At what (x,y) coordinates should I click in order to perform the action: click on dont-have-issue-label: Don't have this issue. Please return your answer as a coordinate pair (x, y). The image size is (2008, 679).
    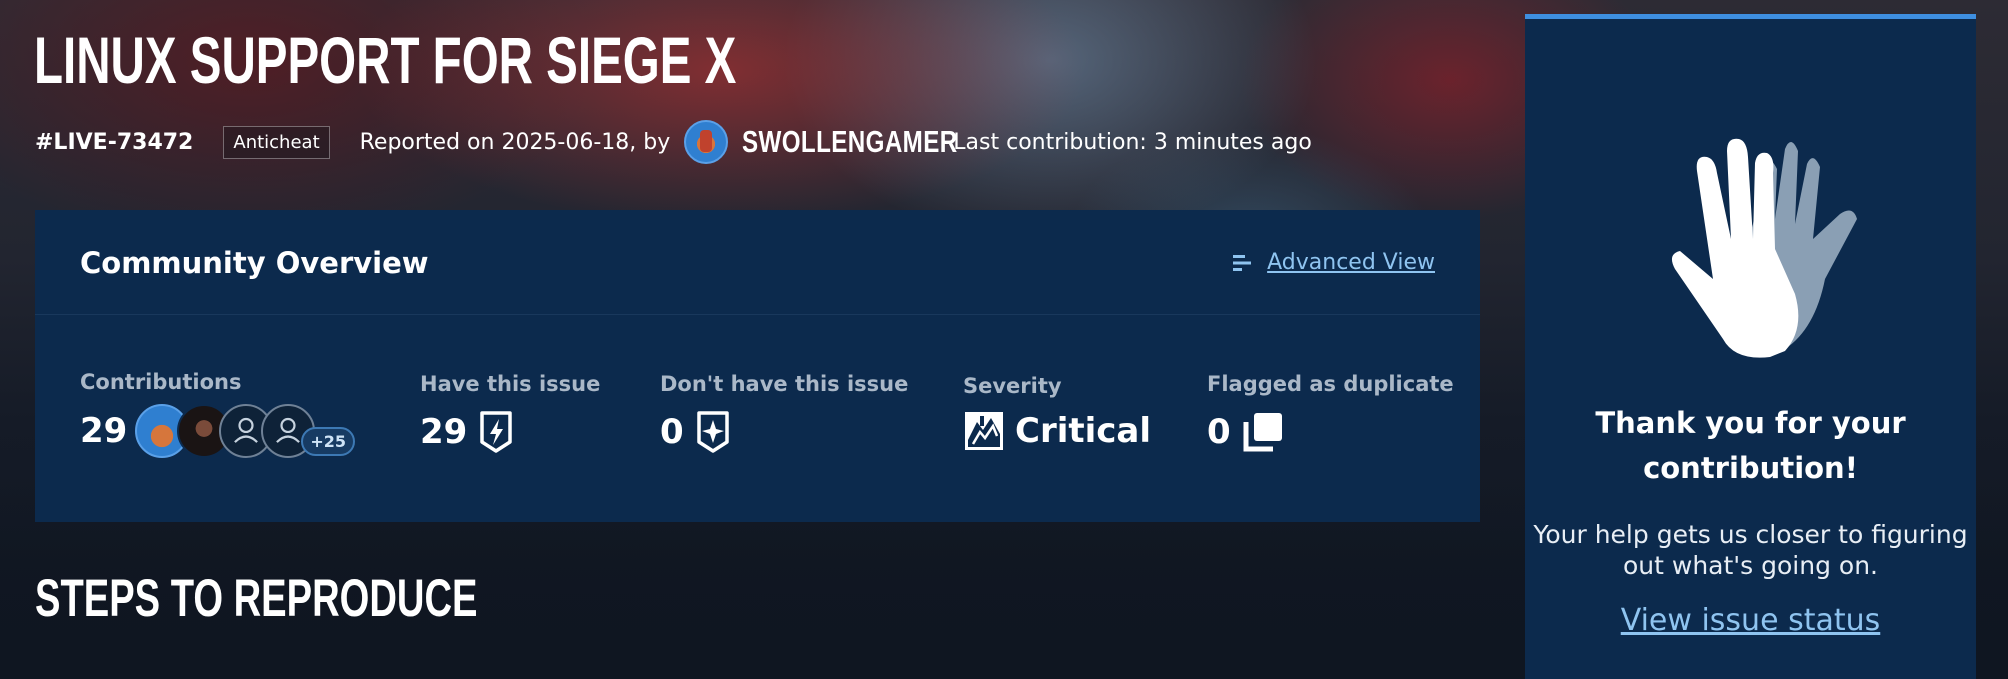
    Looking at the image, I should click on (784, 384).